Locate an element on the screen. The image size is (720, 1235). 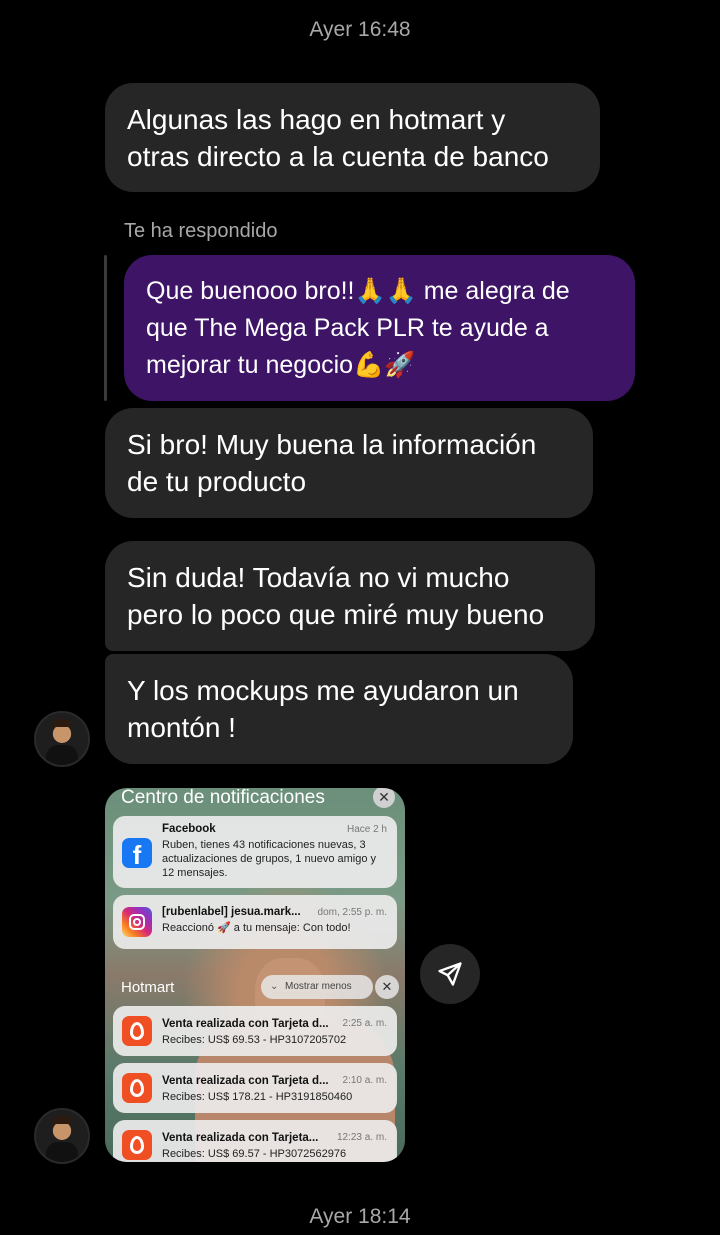
notification-group-label: Hotmart is located at coordinates (148, 987).